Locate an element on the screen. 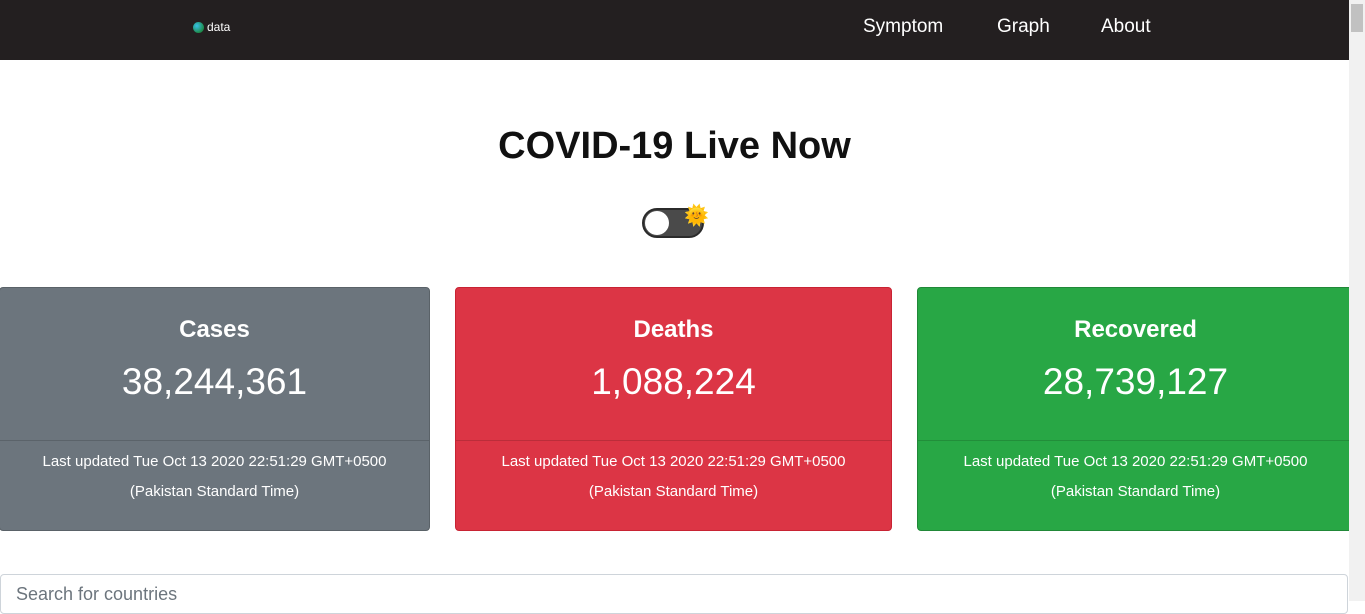 The width and height of the screenshot is (1365, 614). card-title: Deaths is located at coordinates (673, 329).